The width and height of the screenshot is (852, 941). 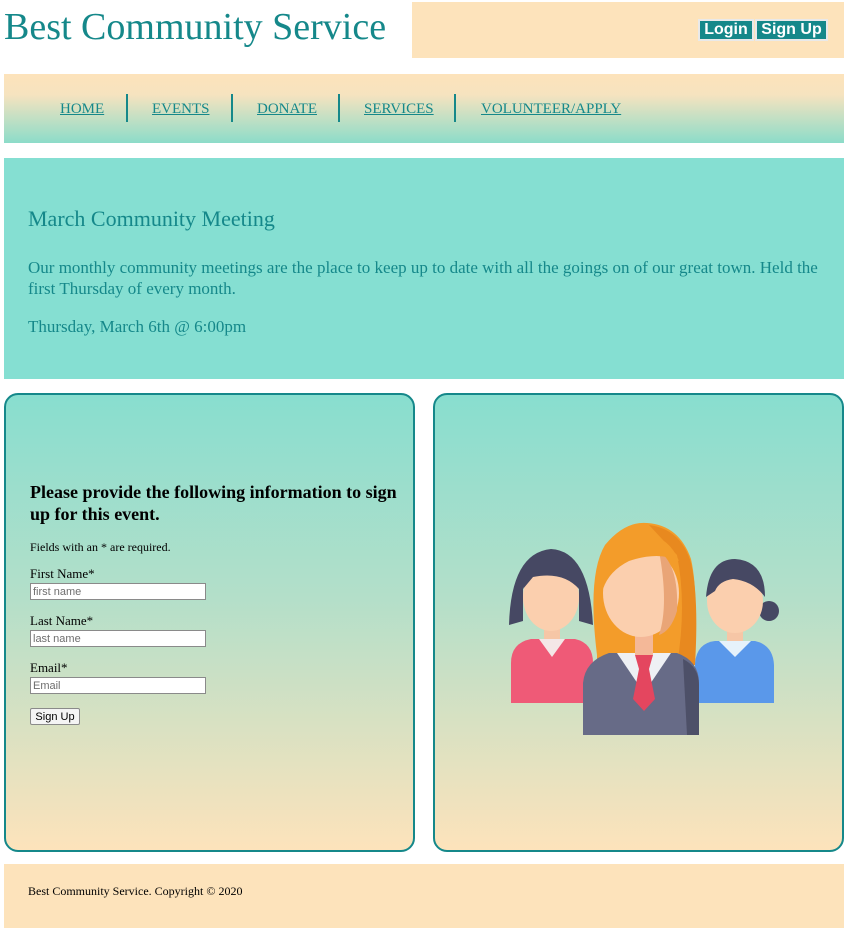 I want to click on person-right-icon, so click(x=737, y=631).